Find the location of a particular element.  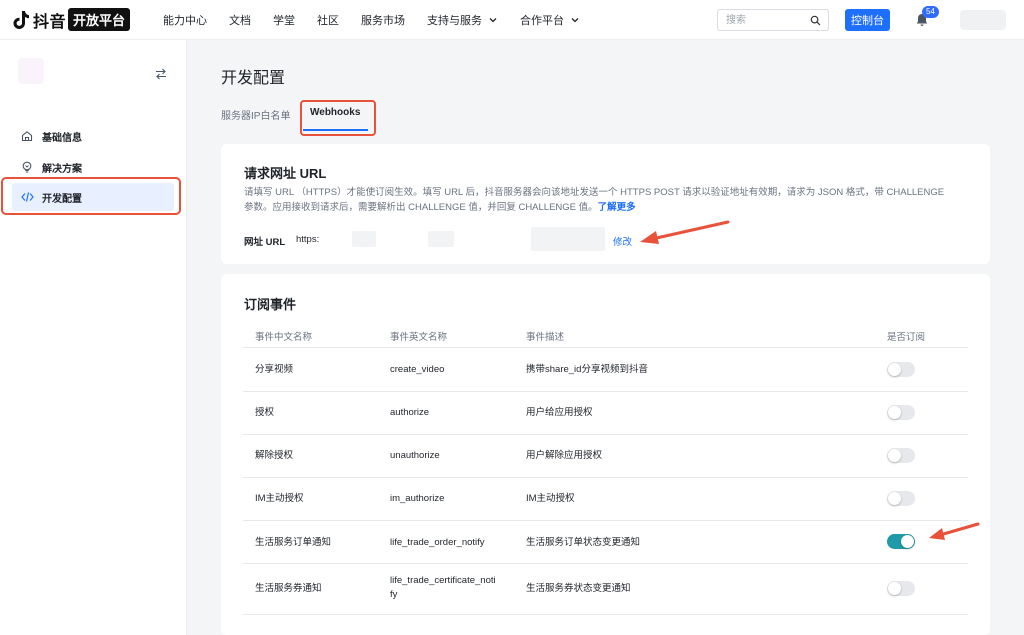

sidebar-item-basic-info: 基础信息 is located at coordinates (93, 136).